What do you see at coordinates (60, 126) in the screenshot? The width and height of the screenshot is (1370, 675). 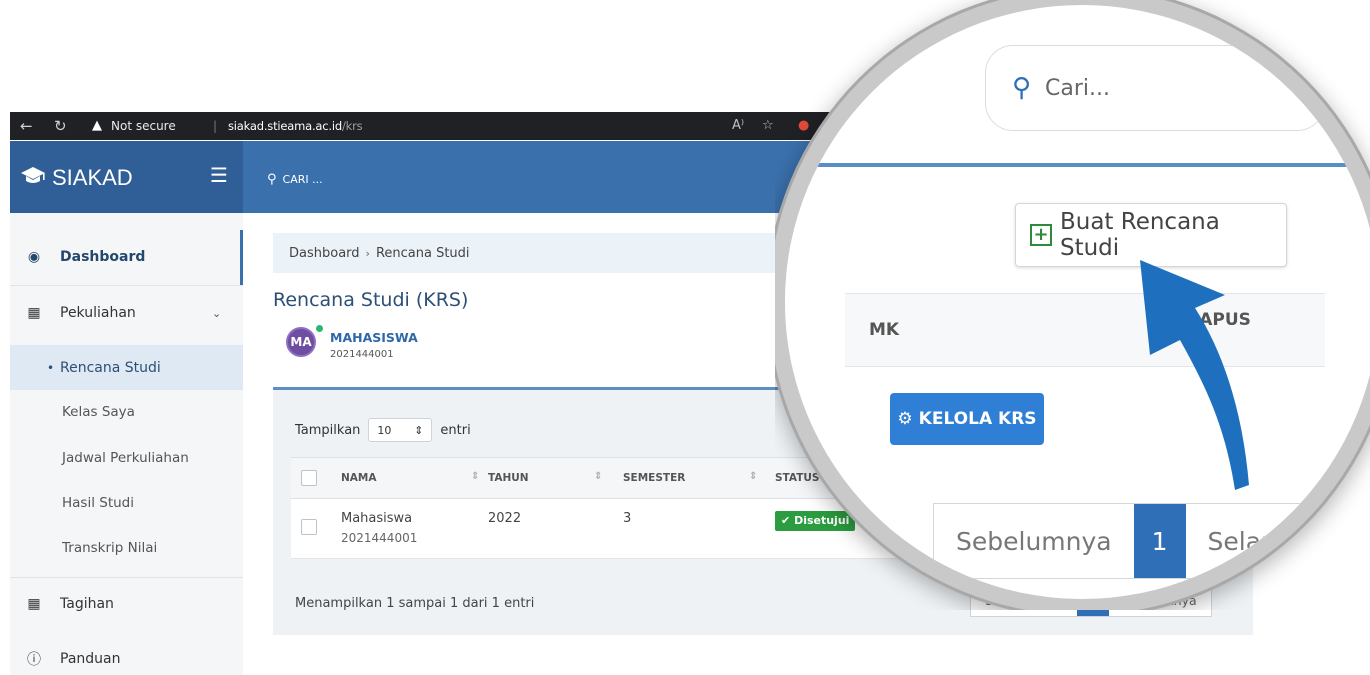 I see `reload-icon: ↻` at bounding box center [60, 126].